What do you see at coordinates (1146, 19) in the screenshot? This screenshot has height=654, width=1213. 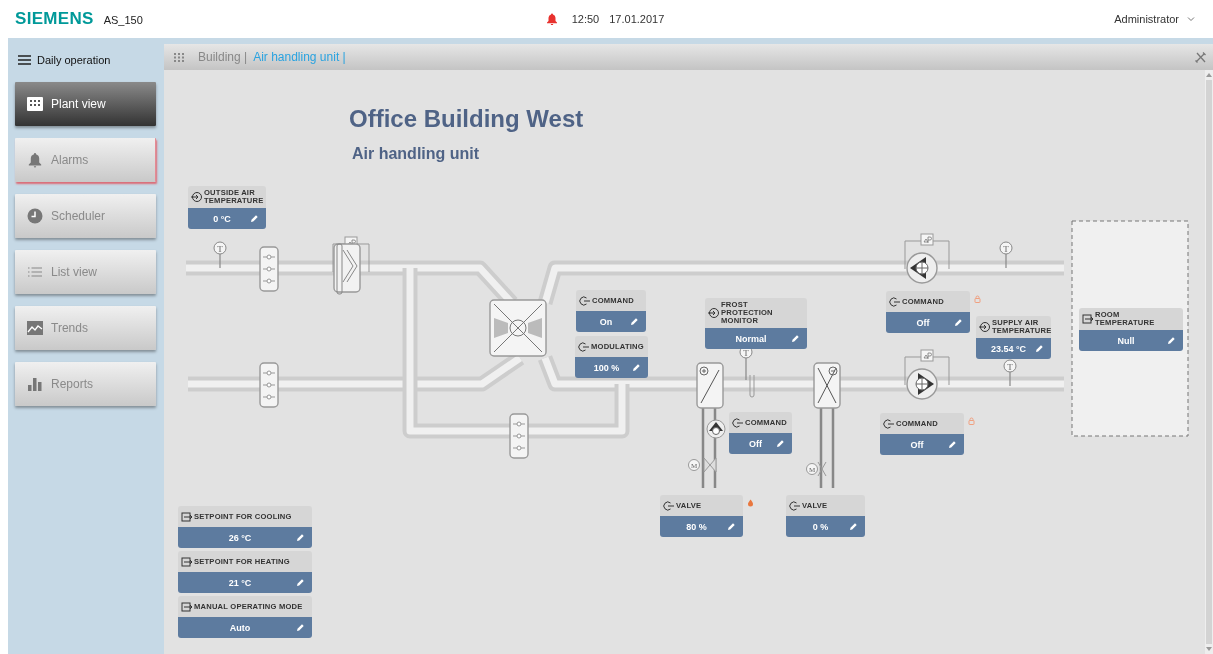 I see `user-menu: Administrator` at bounding box center [1146, 19].